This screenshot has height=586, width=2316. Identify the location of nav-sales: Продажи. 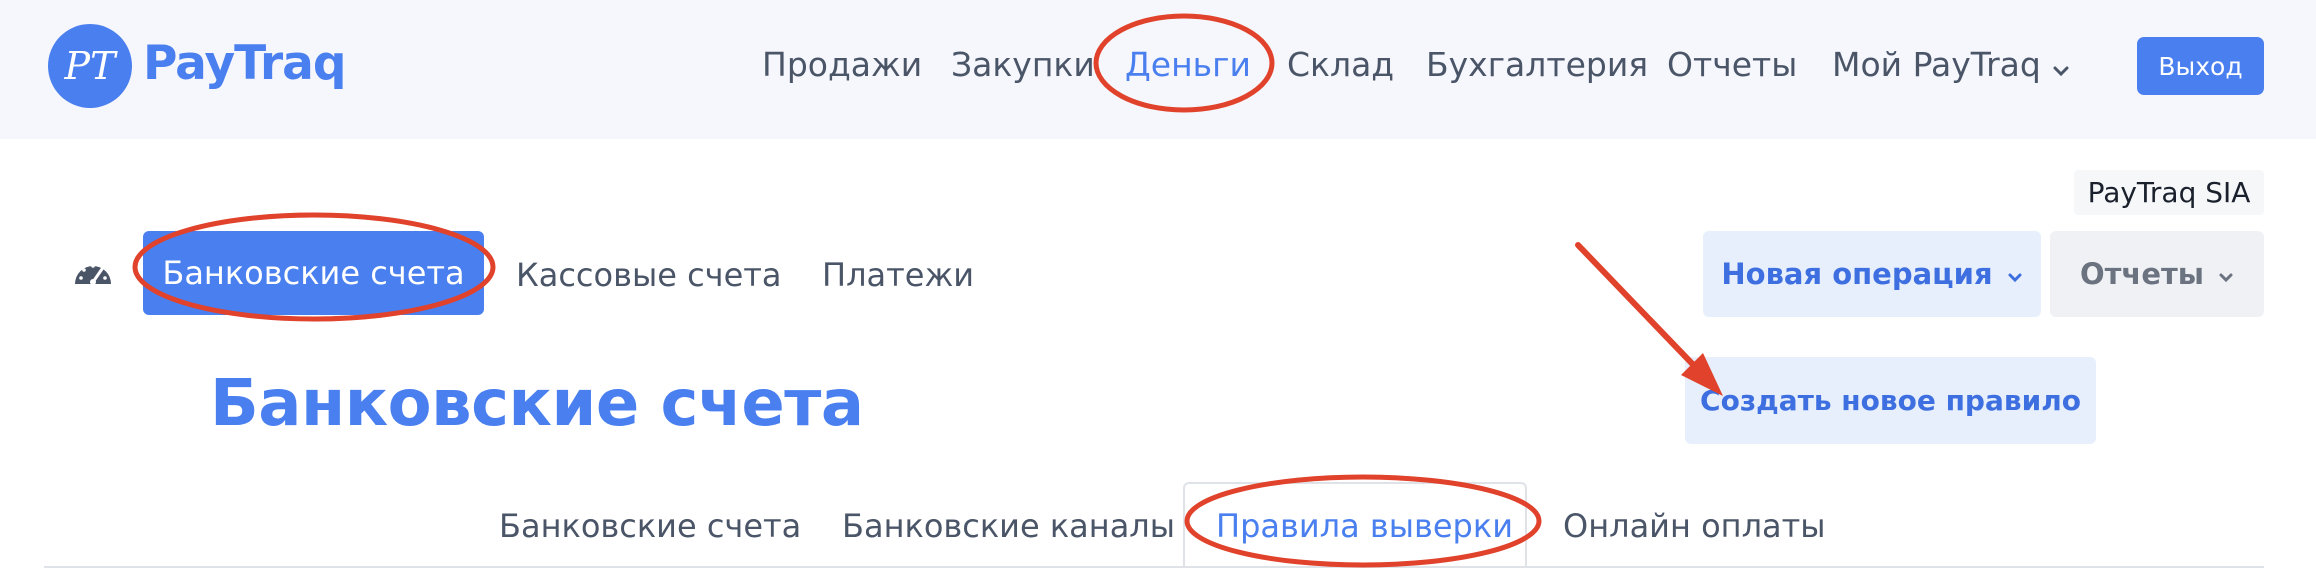
(842, 64).